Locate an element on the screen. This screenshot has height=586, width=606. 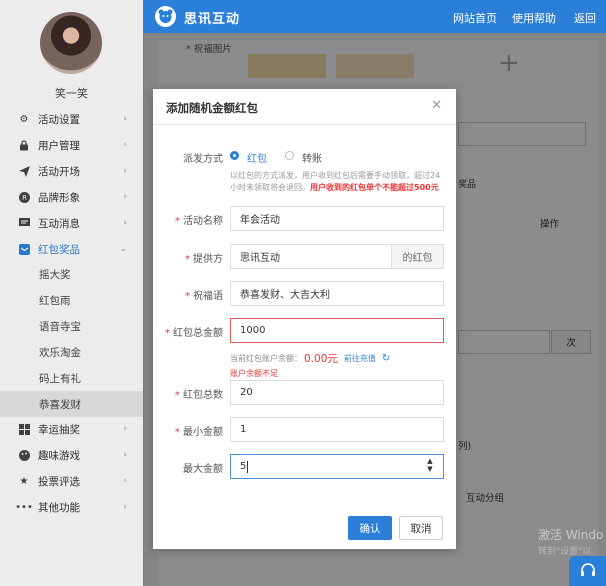
blessing-input: 恭喜发财、大吉大利 is located at coordinates (337, 293).